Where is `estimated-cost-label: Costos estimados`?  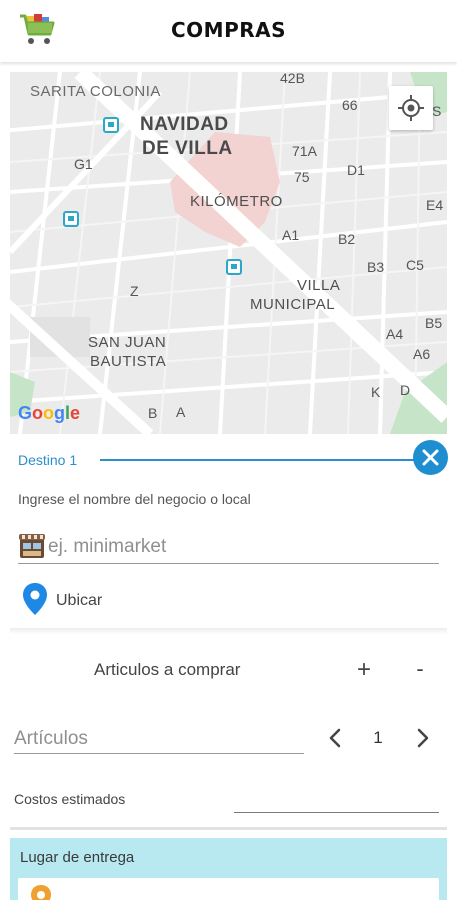
estimated-cost-label: Costos estimados is located at coordinates (70, 799).